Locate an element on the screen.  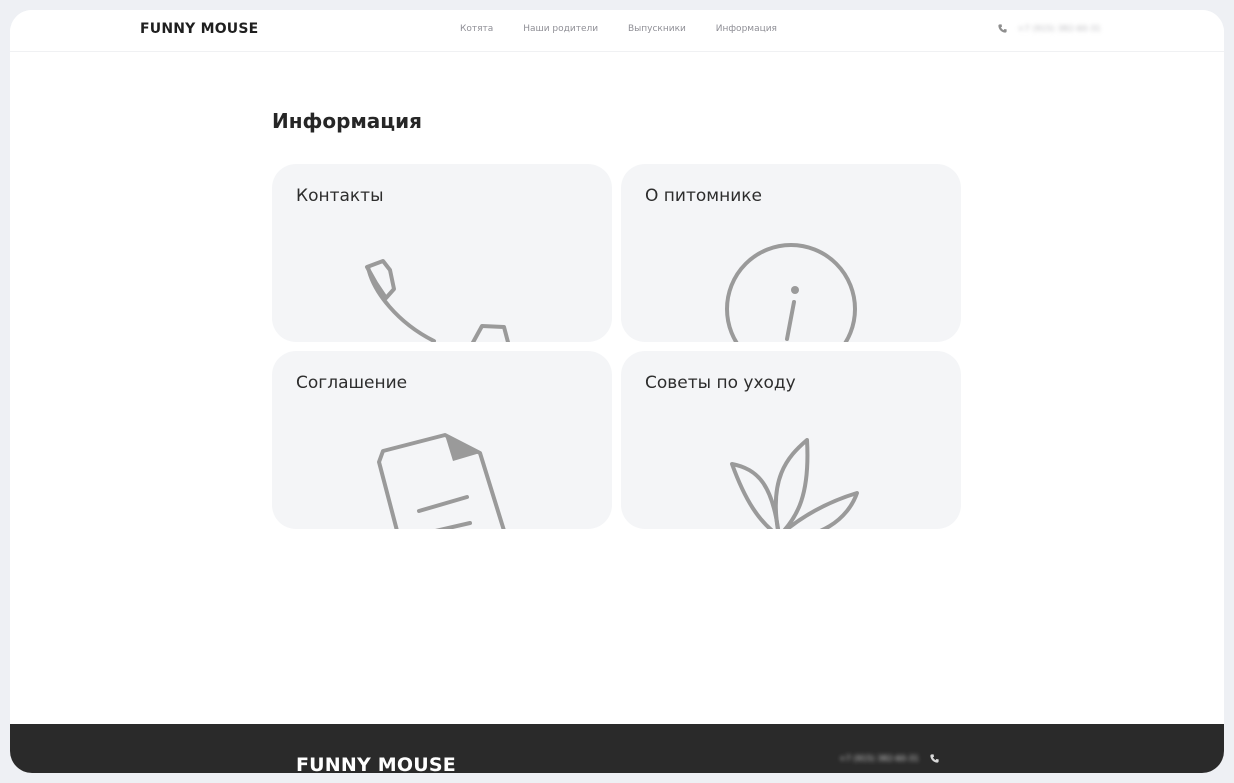
nav-item-information: Информация is located at coordinates (746, 29).